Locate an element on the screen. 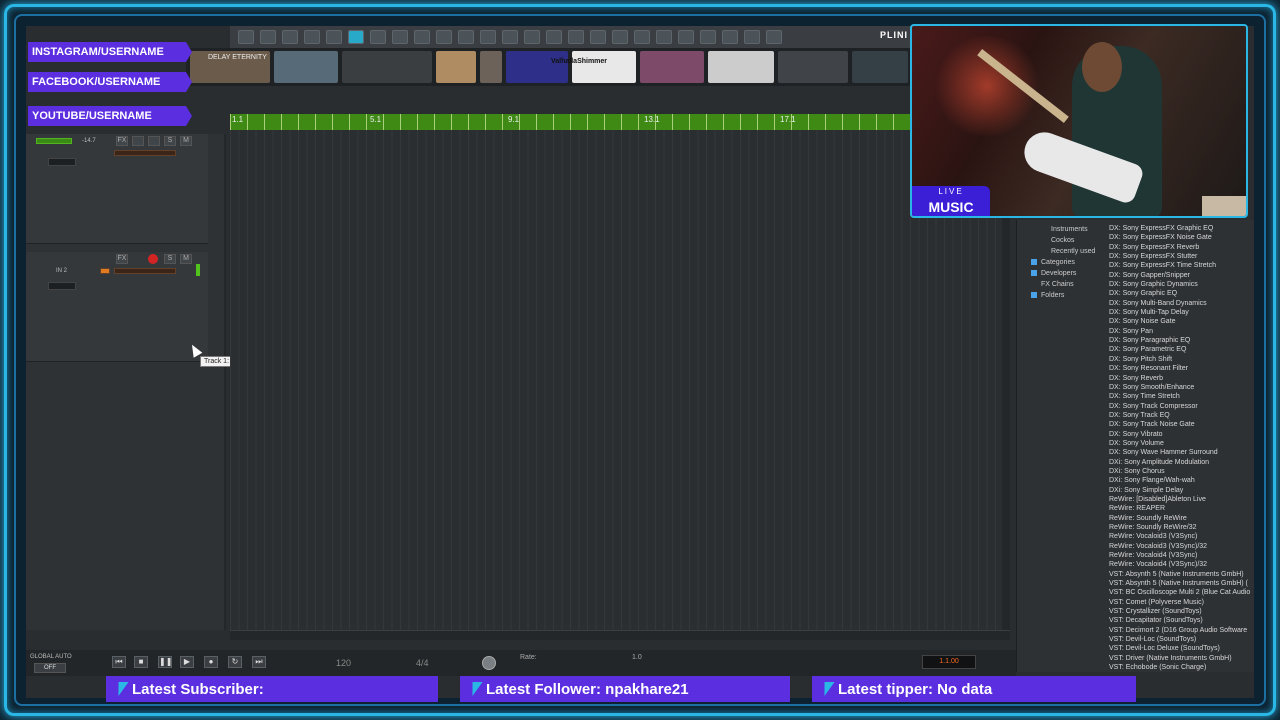 The height and width of the screenshot is (720, 1280). rate-value: 1.0 is located at coordinates (637, 657).